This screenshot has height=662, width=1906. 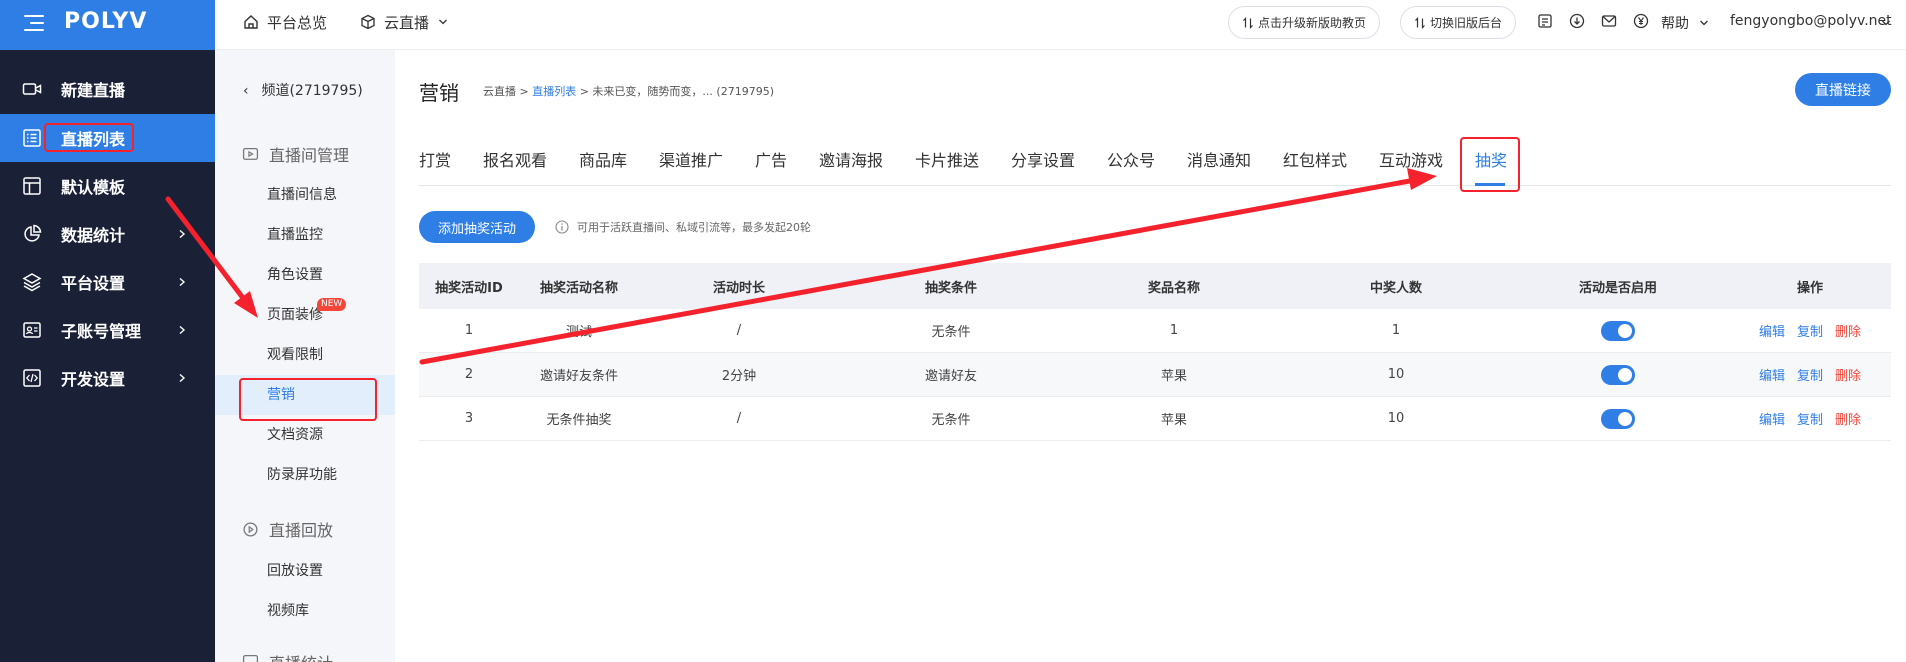 What do you see at coordinates (312, 91) in the screenshot?
I see `channel-label: 频道(2719795)` at bounding box center [312, 91].